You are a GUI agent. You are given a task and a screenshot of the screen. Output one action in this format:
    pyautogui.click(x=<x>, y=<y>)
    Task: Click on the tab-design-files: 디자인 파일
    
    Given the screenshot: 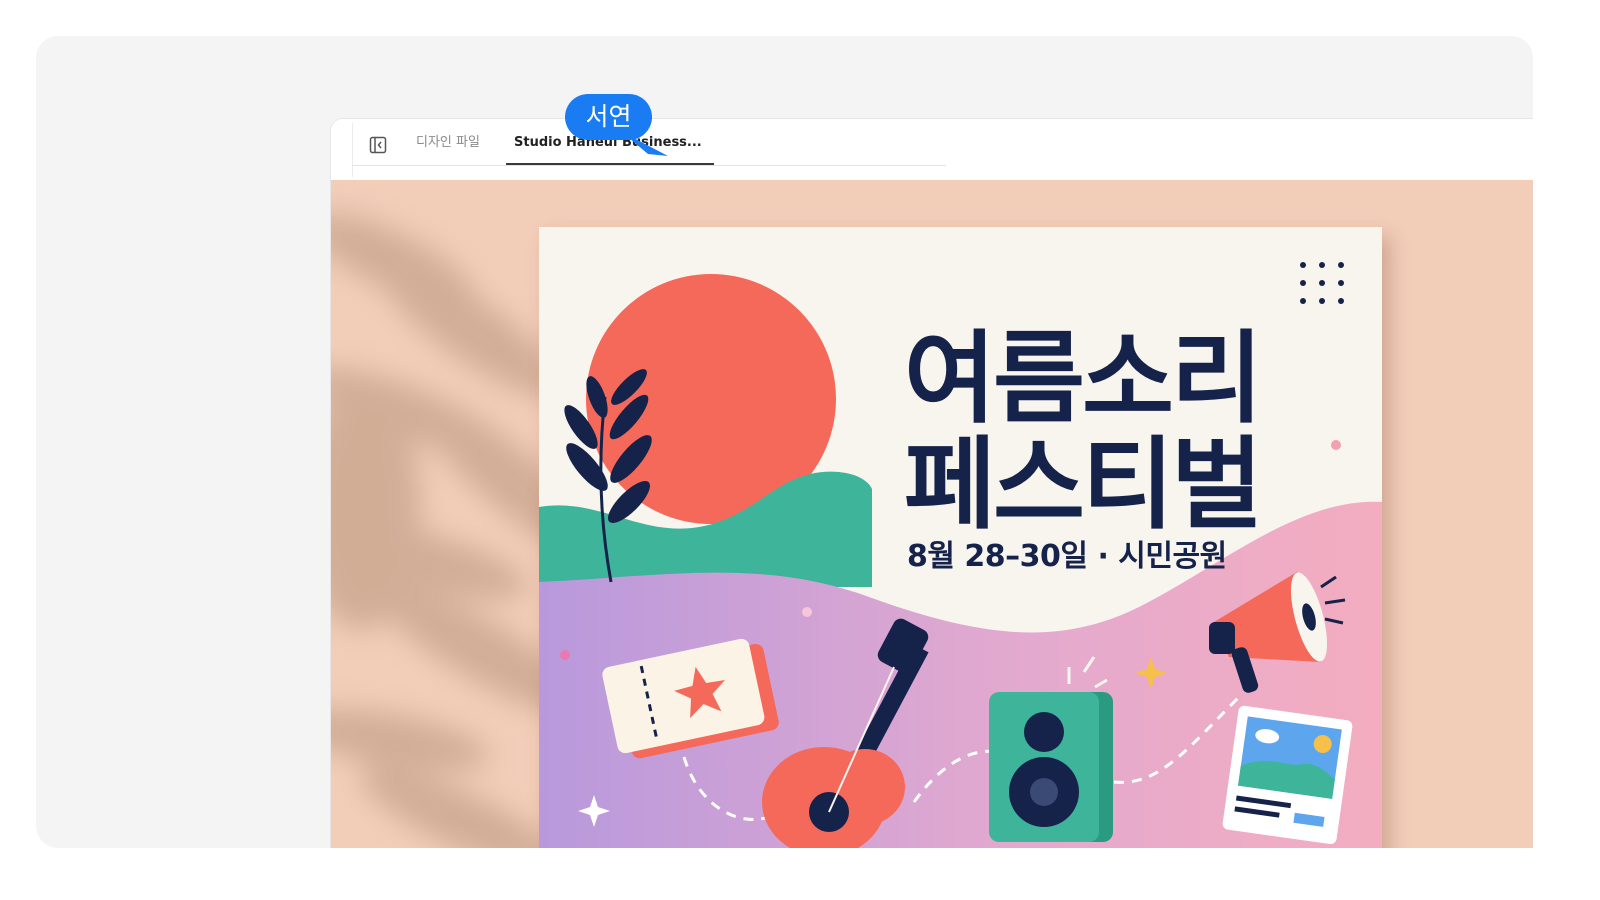 What is the action you would take?
    pyautogui.click(x=448, y=143)
    